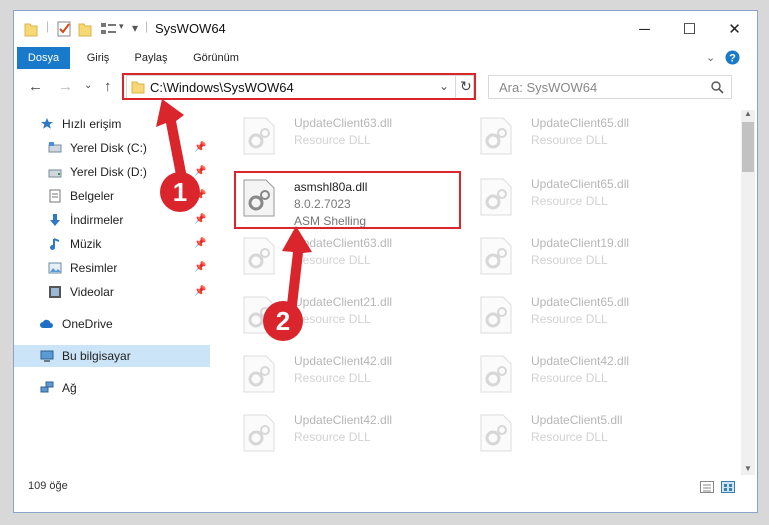 The height and width of the screenshot is (525, 769). I want to click on maximize-button: ☐, so click(689, 29).